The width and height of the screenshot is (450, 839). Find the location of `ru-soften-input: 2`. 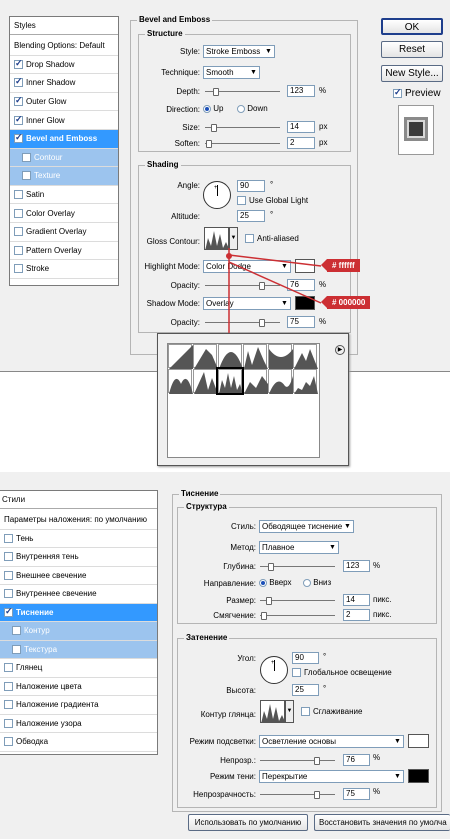

ru-soften-input: 2 is located at coordinates (356, 615).